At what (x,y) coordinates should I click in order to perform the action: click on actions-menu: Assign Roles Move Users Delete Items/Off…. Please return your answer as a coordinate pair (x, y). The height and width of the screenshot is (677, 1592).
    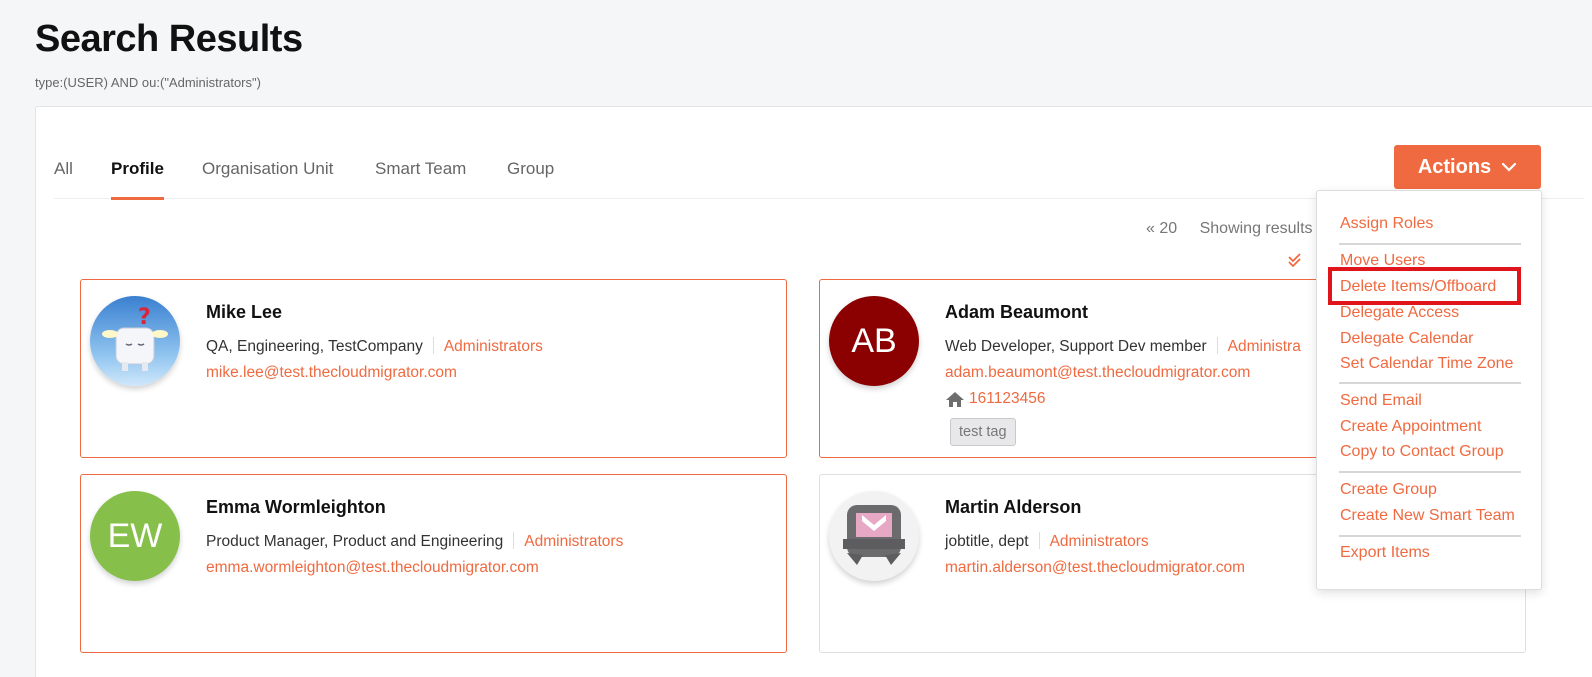
    Looking at the image, I should click on (1429, 390).